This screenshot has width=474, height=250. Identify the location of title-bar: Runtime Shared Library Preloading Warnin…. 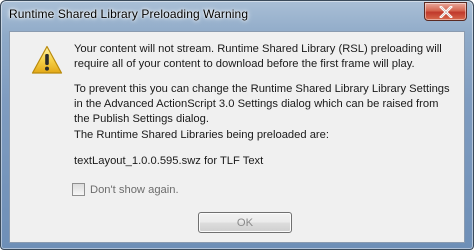
(237, 16).